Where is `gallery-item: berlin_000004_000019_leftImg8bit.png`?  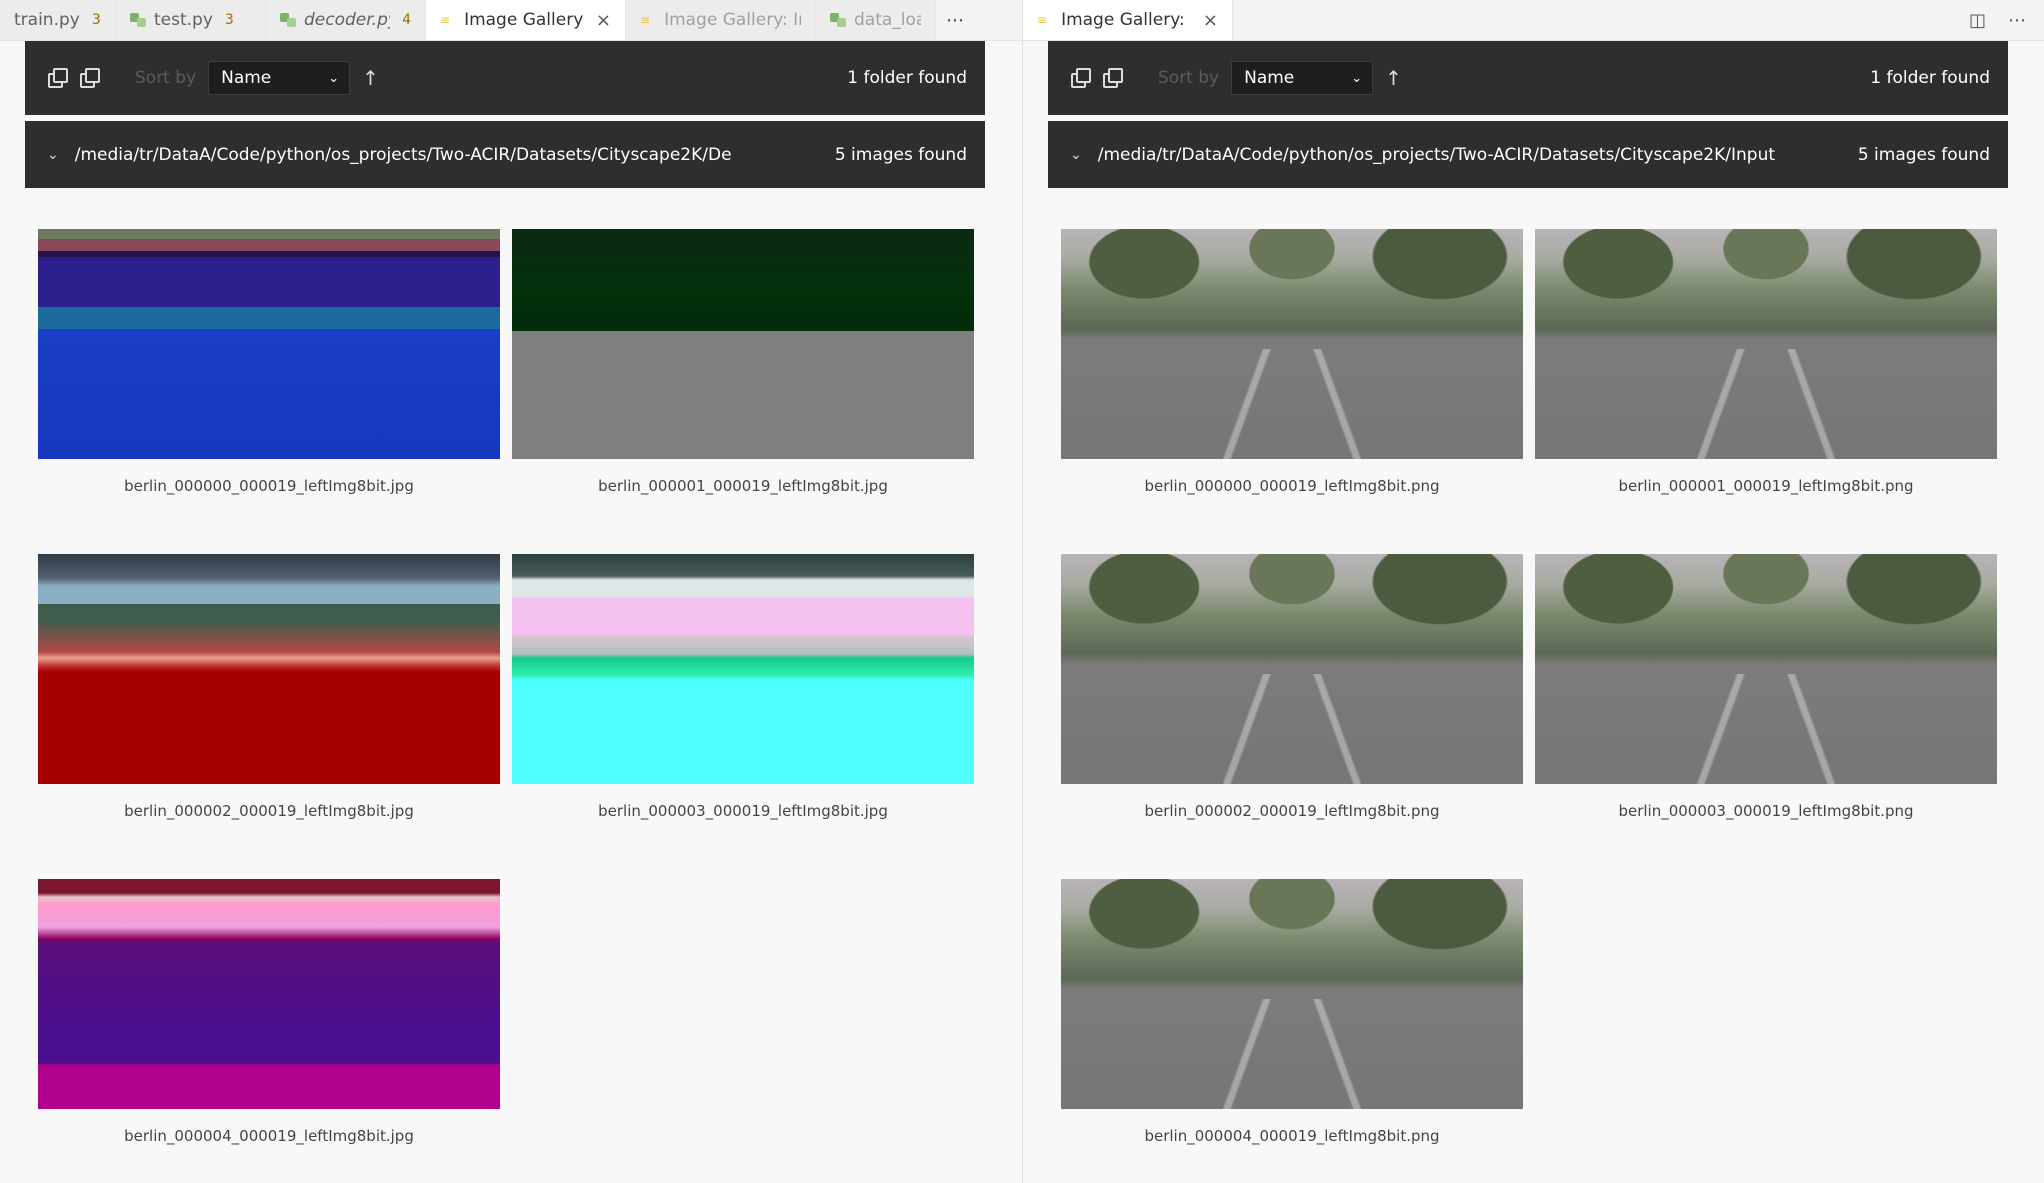
gallery-item: berlin_000004_000019_leftImg8bit.png is located at coordinates (1292, 1012).